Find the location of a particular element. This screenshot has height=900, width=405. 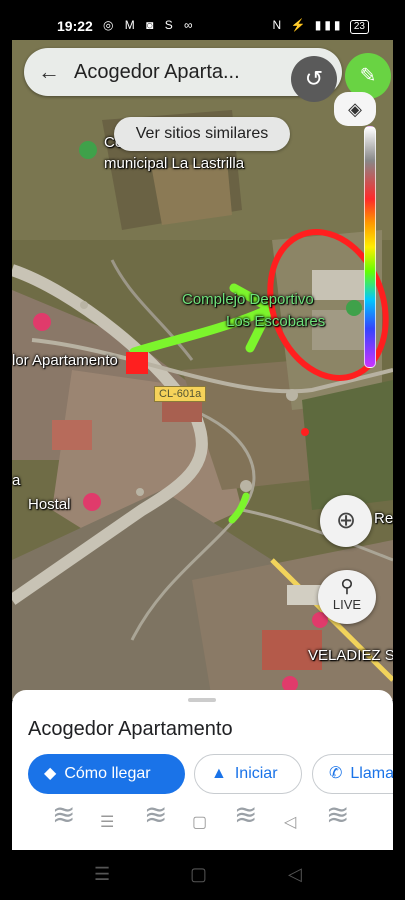

recent-apps-icon: ☰ is located at coordinates (102, 874).